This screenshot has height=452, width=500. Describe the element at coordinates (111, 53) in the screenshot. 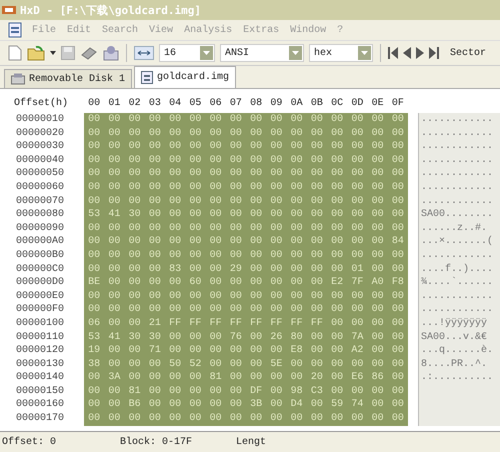

I see `disk-icon` at that location.